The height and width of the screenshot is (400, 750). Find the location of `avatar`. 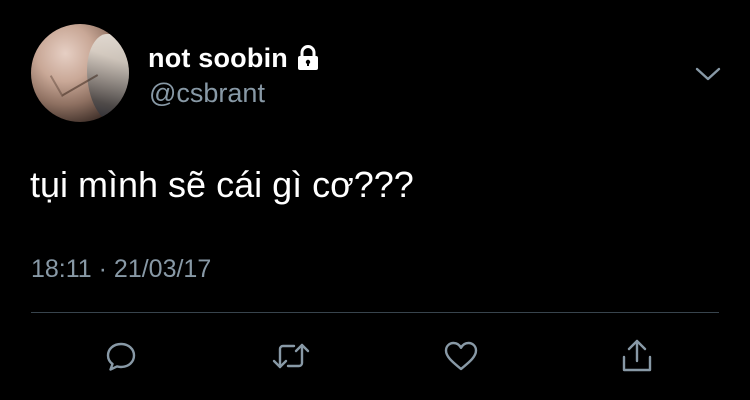

avatar is located at coordinates (80, 73).